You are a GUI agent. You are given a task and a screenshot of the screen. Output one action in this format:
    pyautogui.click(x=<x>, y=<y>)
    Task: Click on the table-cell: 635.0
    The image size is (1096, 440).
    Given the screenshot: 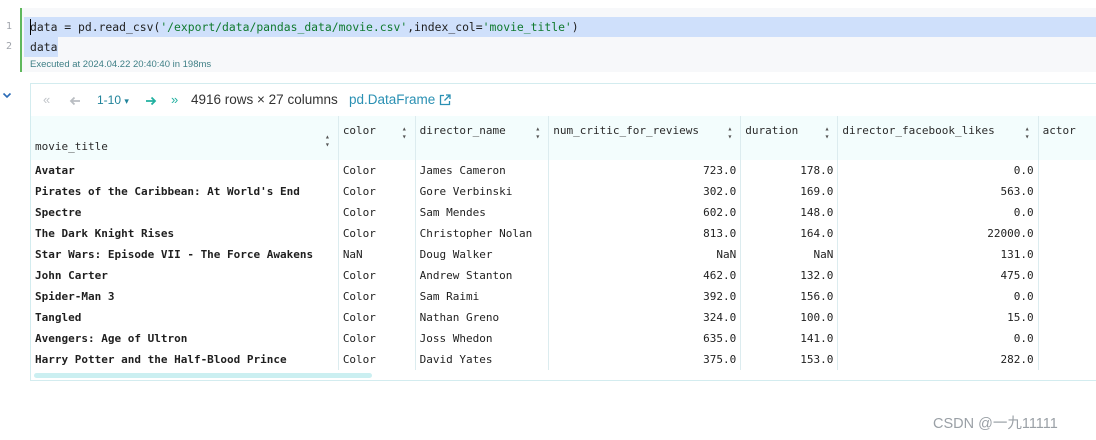 What is the action you would take?
    pyautogui.click(x=645, y=338)
    